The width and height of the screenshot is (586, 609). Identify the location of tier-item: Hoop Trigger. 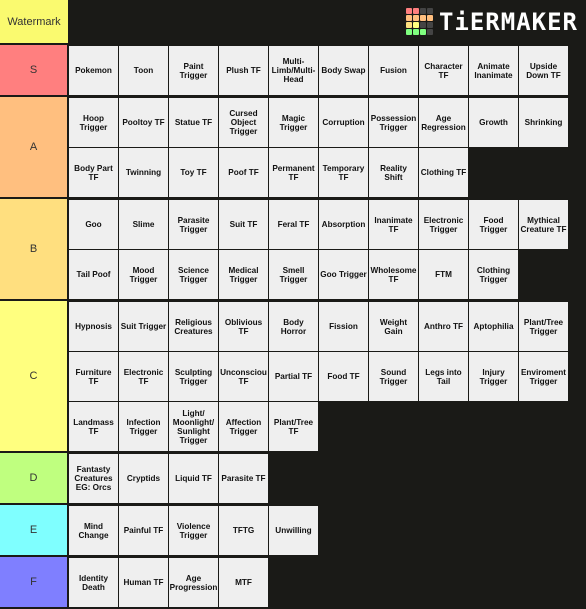
(93, 122).